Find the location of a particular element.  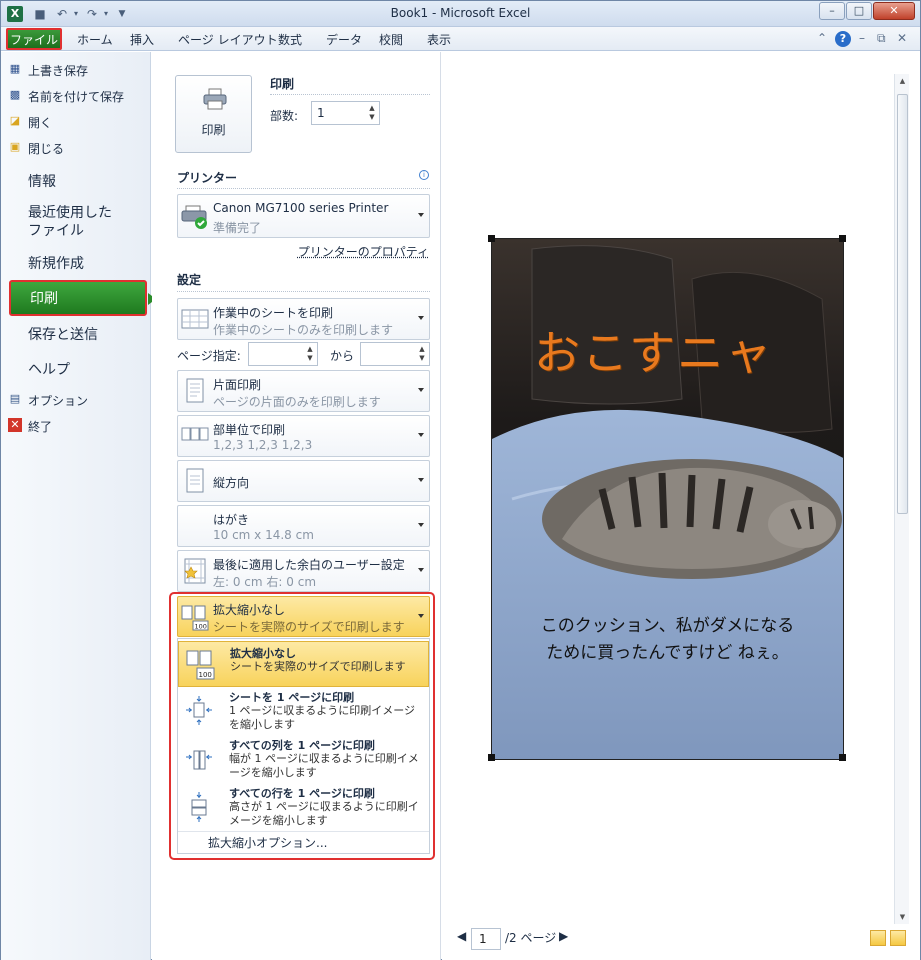

scroll-thumb is located at coordinates (902, 304).